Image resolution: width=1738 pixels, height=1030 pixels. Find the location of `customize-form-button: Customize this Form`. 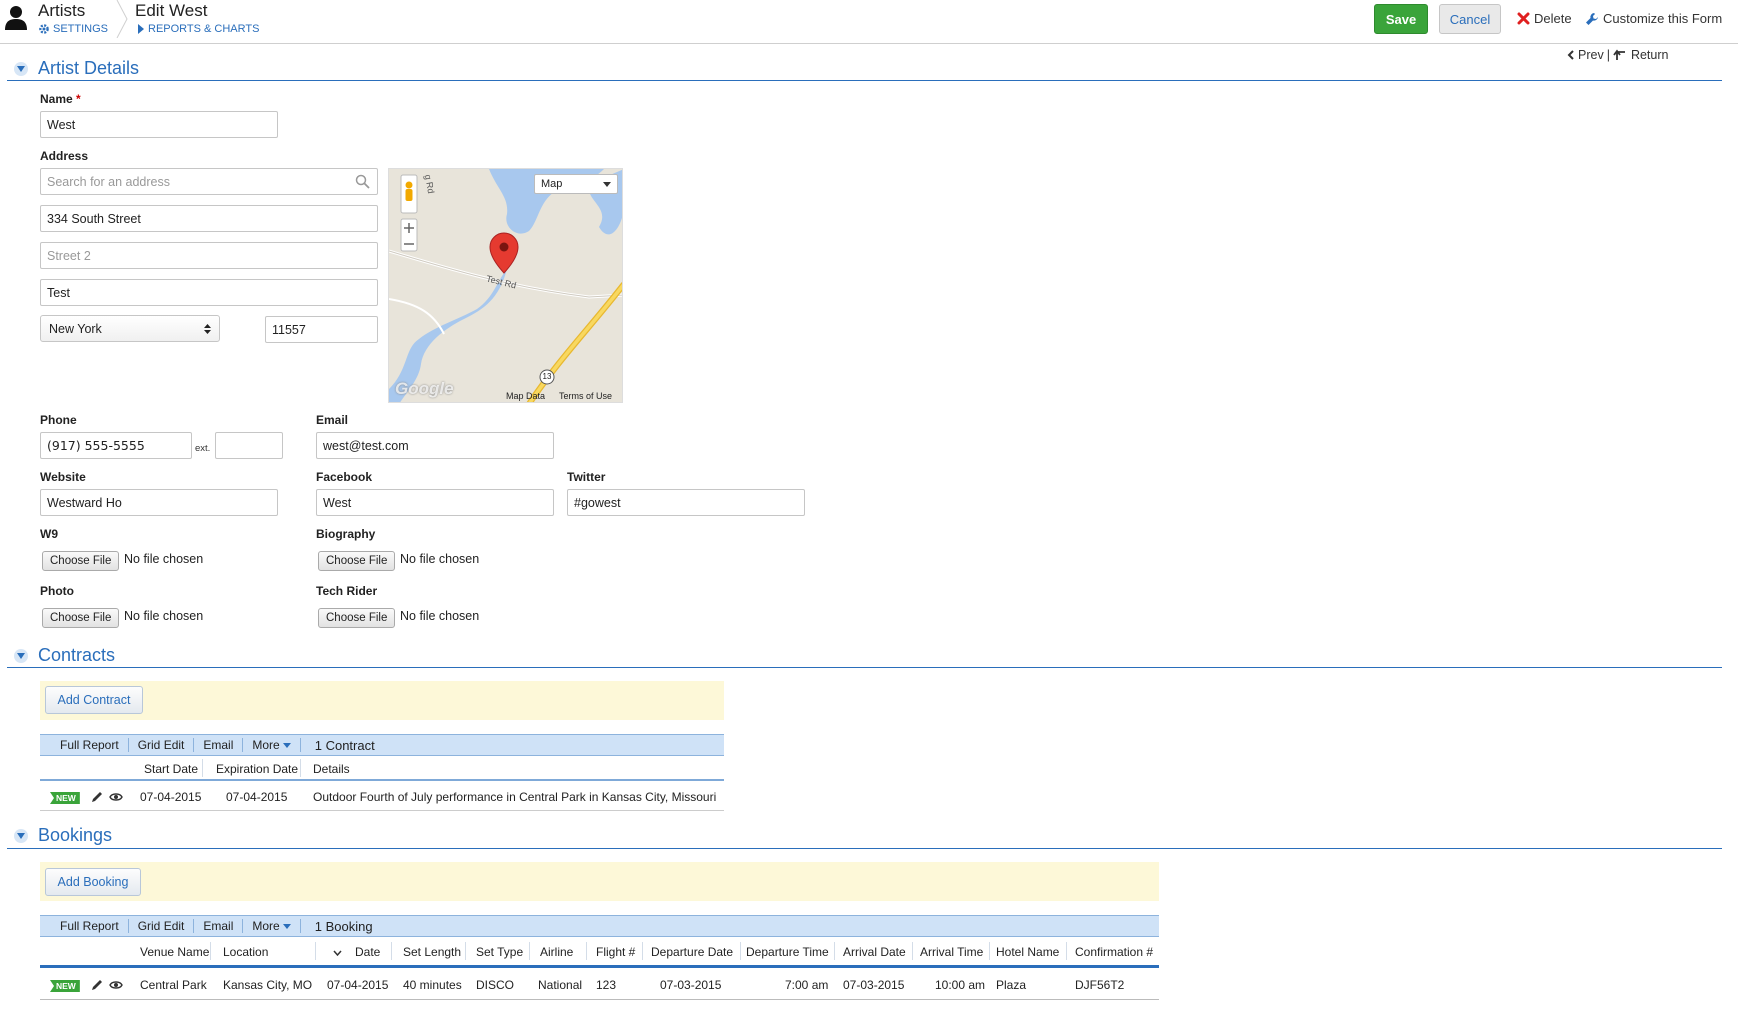

customize-form-button: Customize this Form is located at coordinates (1653, 18).